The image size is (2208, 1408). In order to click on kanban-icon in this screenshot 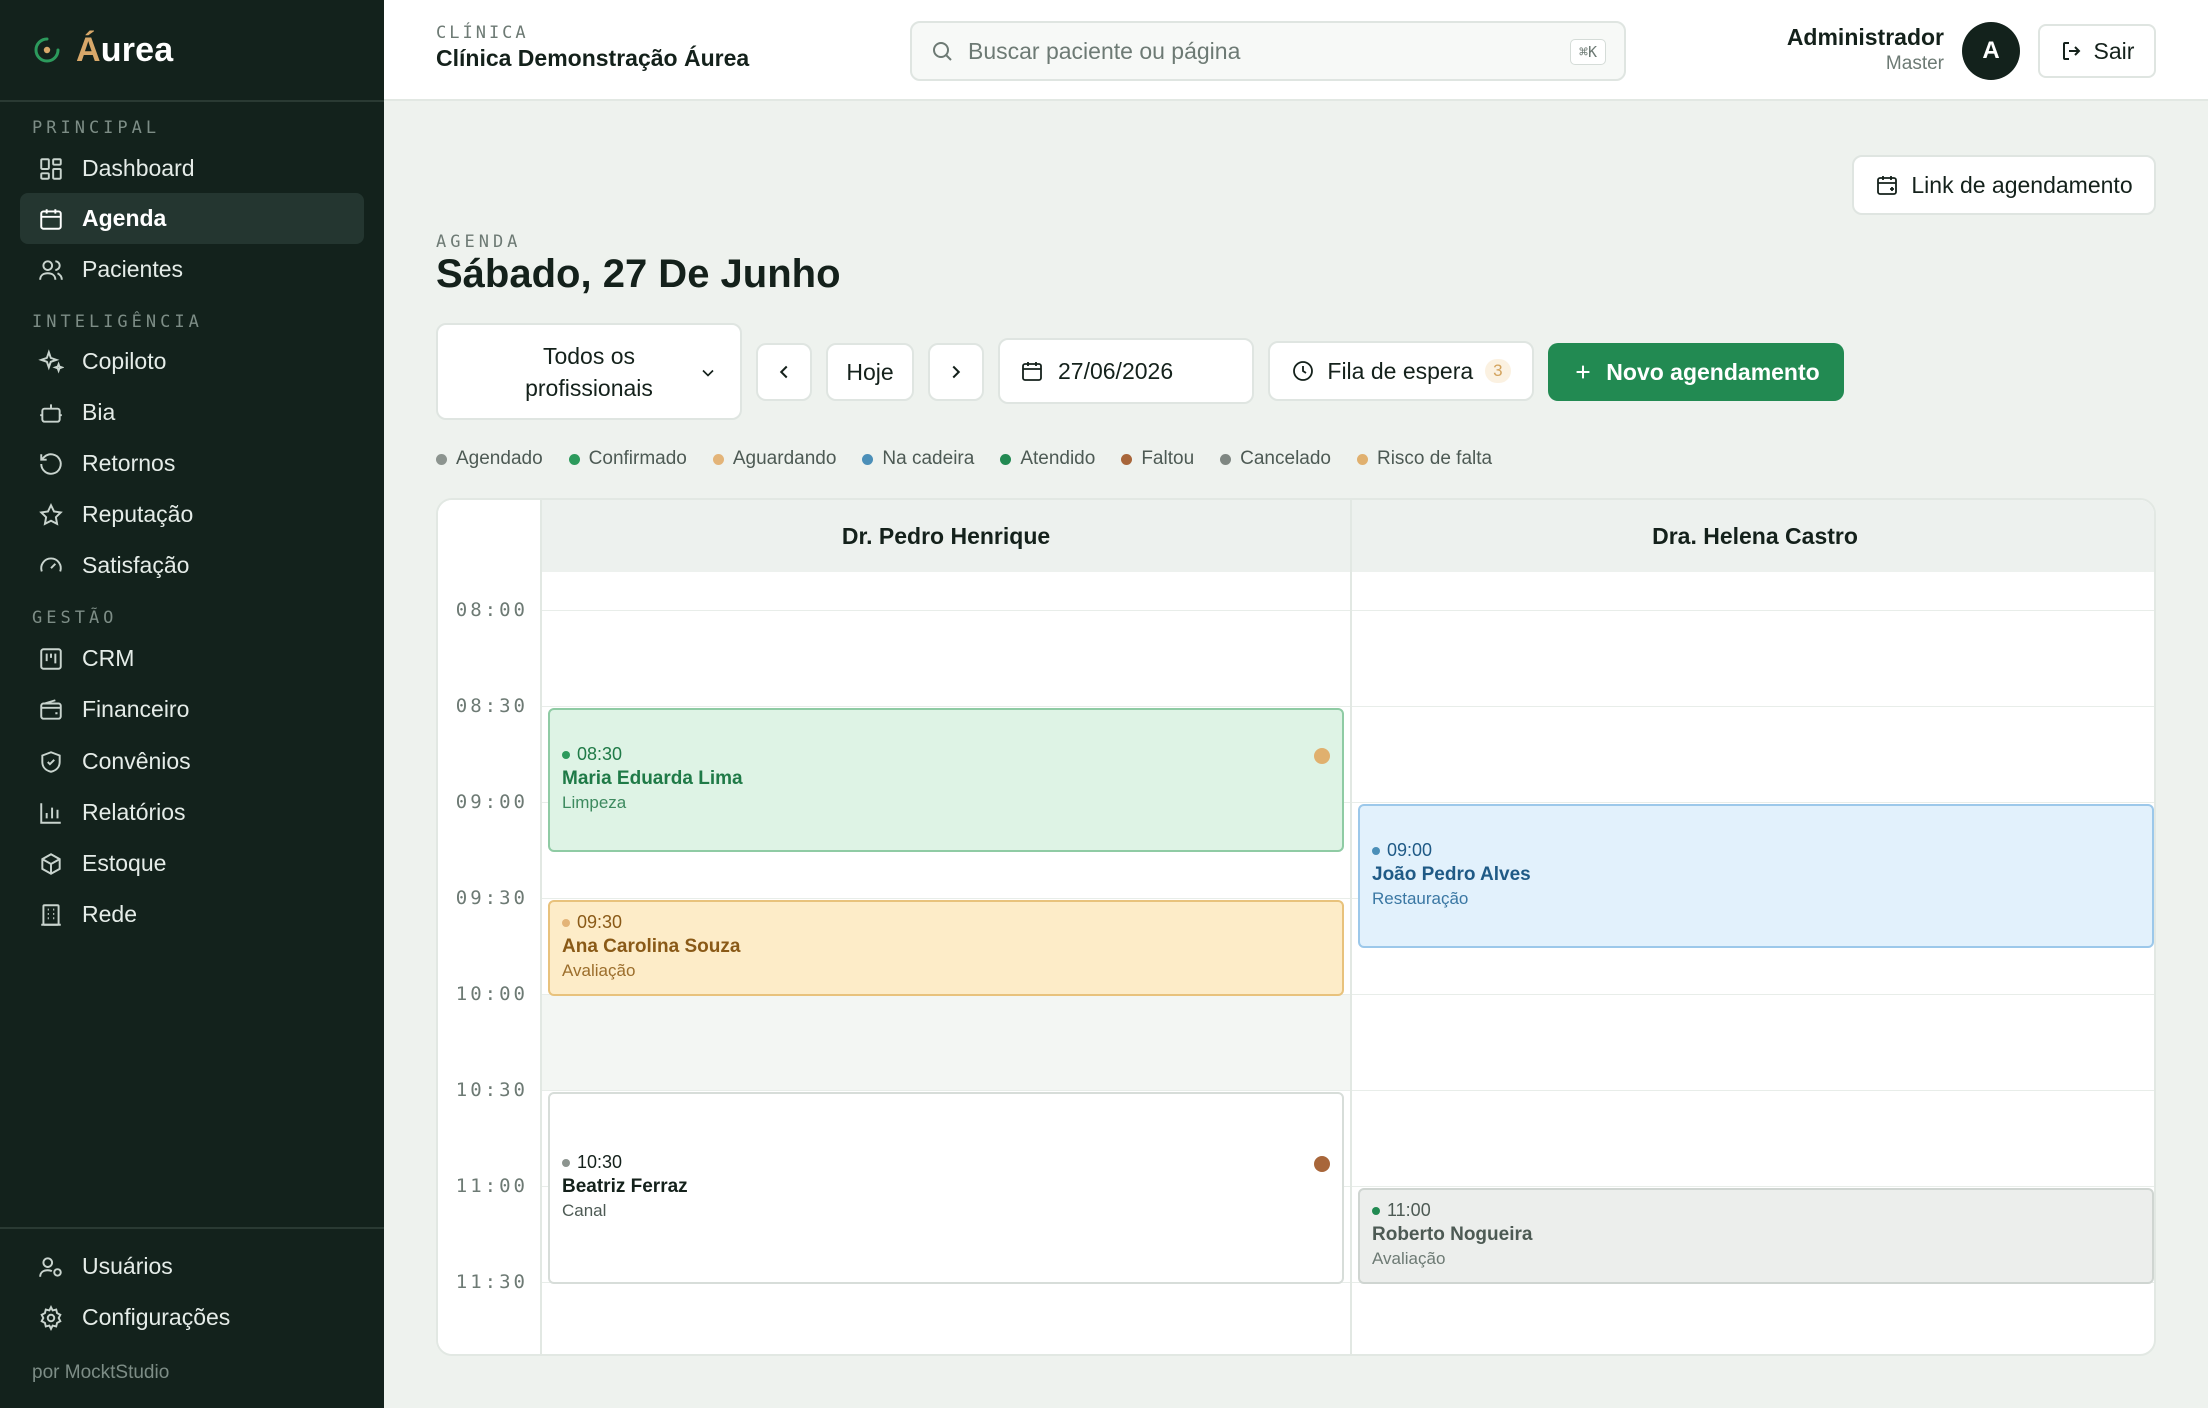, I will do `click(51, 658)`.